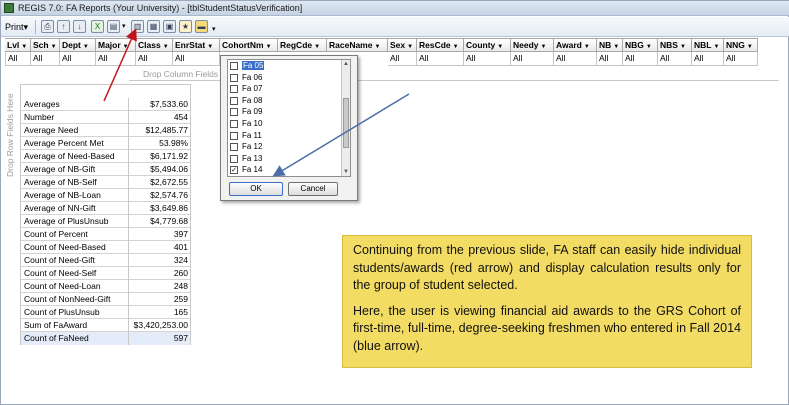 This screenshot has width=789, height=405. I want to click on table-row: Average of Need-Based $6,171.92, so click(105, 156).